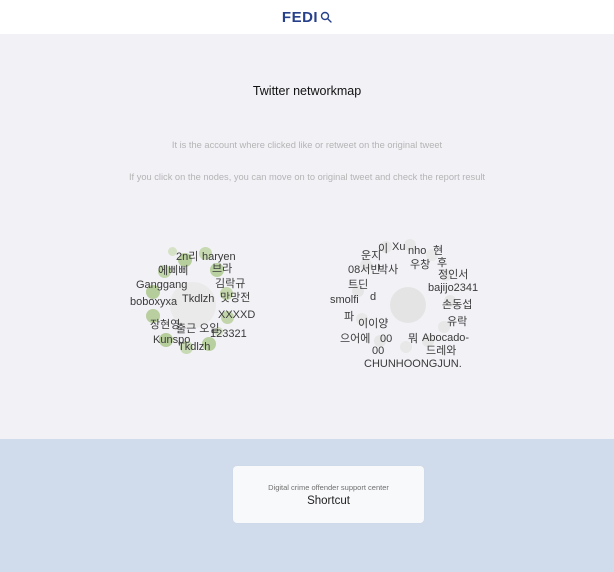 This screenshot has width=614, height=572. What do you see at coordinates (446, 338) in the screenshot?
I see `node-label: Abocado-` at bounding box center [446, 338].